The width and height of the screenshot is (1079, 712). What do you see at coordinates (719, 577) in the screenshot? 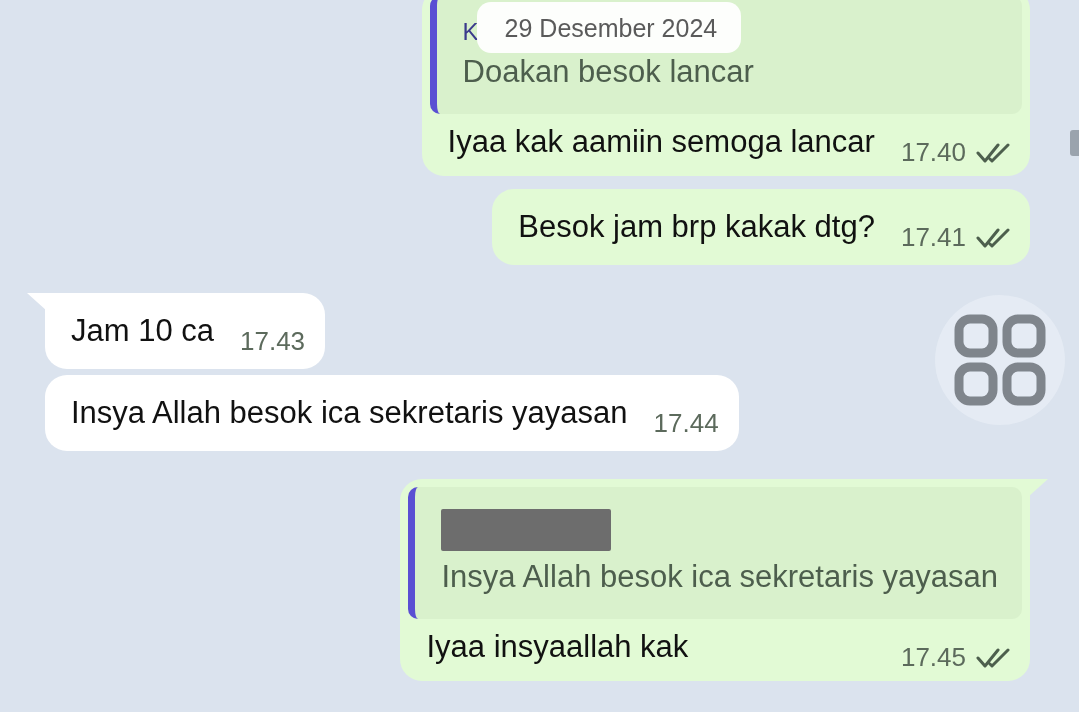
I see `quote-text: Insya Allah besok ica sekretaris yayasan` at bounding box center [719, 577].